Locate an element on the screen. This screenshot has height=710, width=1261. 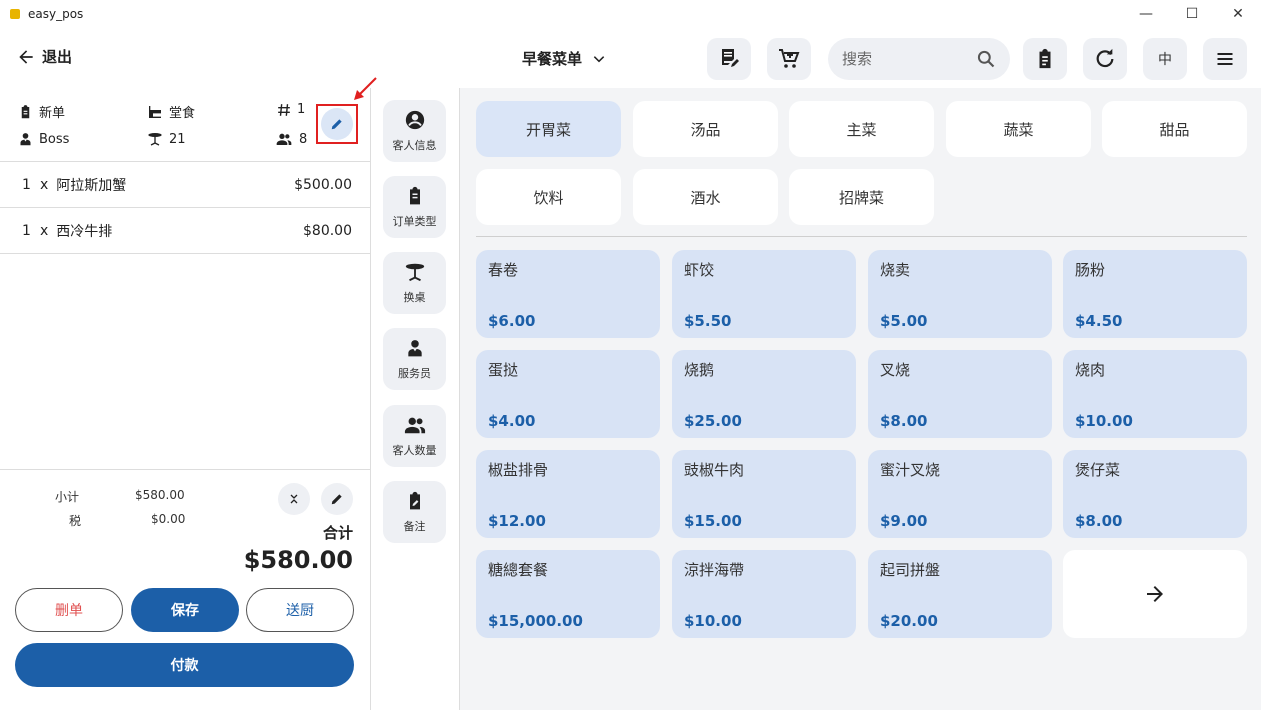
product-price: $25.00 is located at coordinates (713, 421).